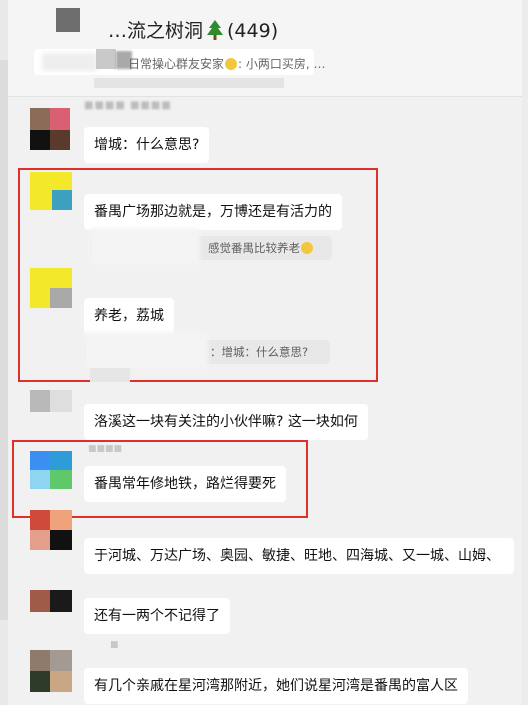 The width and height of the screenshot is (528, 705). What do you see at coordinates (231, 64) in the screenshot?
I see `smile-emoji-icon` at bounding box center [231, 64].